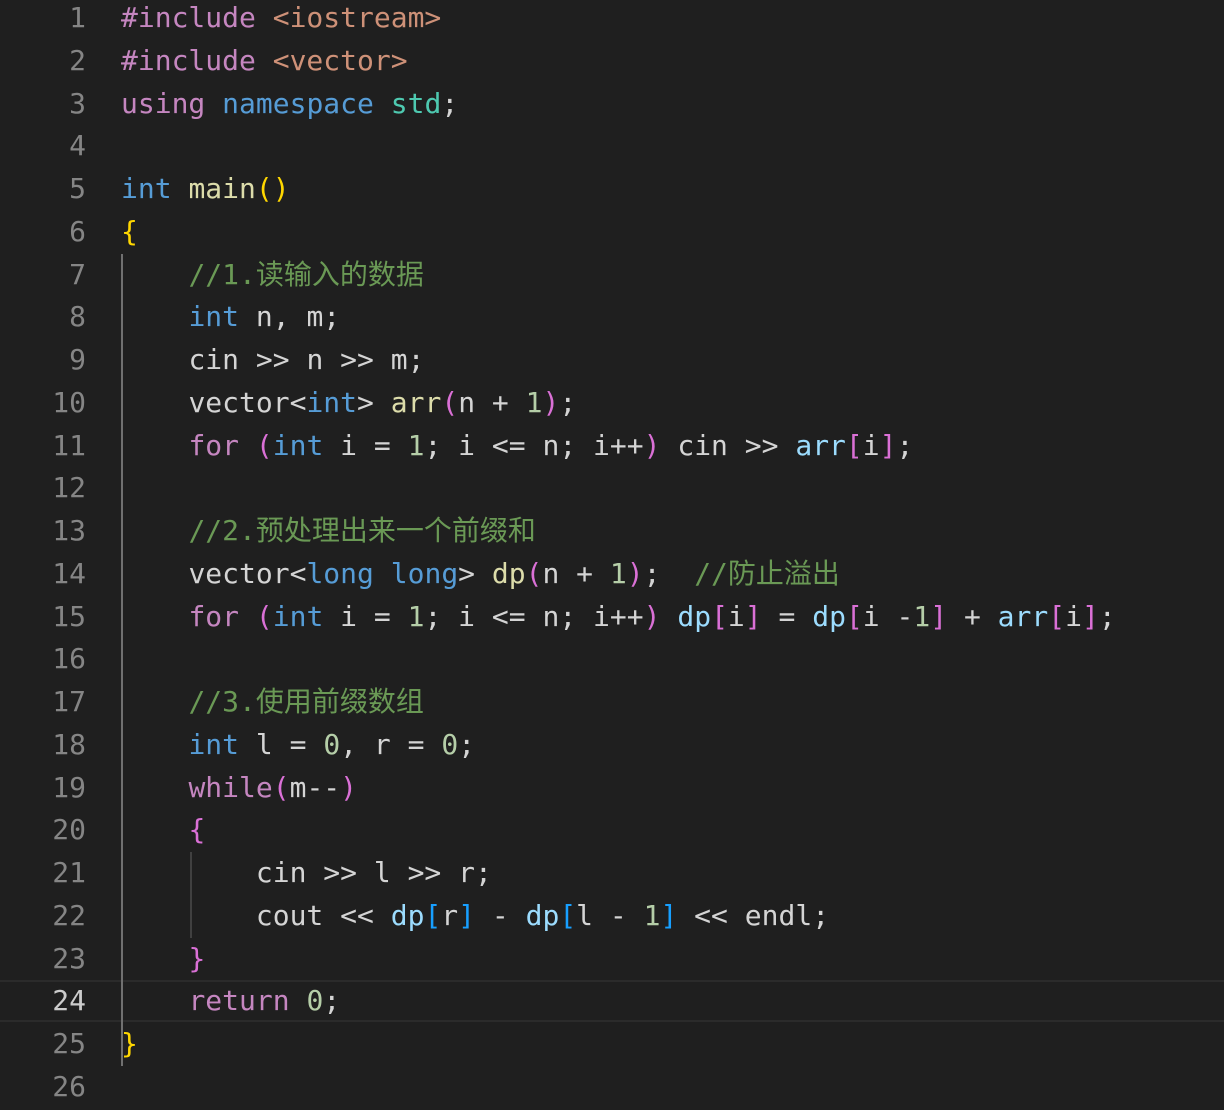 The image size is (1224, 1110). What do you see at coordinates (188, 17) in the screenshot?
I see `code-token: #include` at bounding box center [188, 17].